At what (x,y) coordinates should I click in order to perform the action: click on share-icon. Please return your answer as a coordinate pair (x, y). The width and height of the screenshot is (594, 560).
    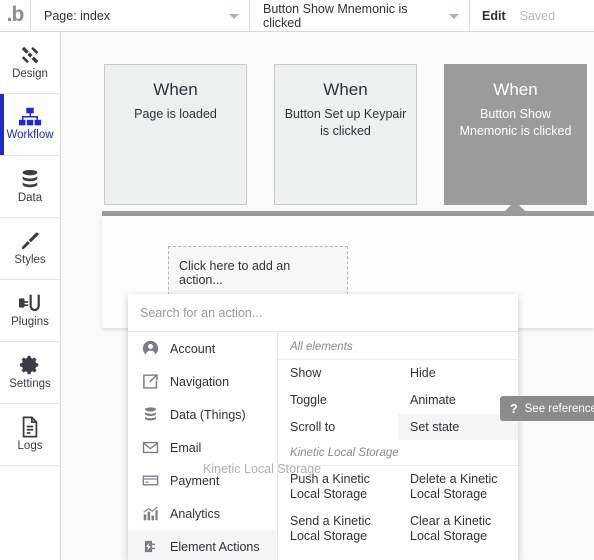
    Looking at the image, I should click on (150, 381).